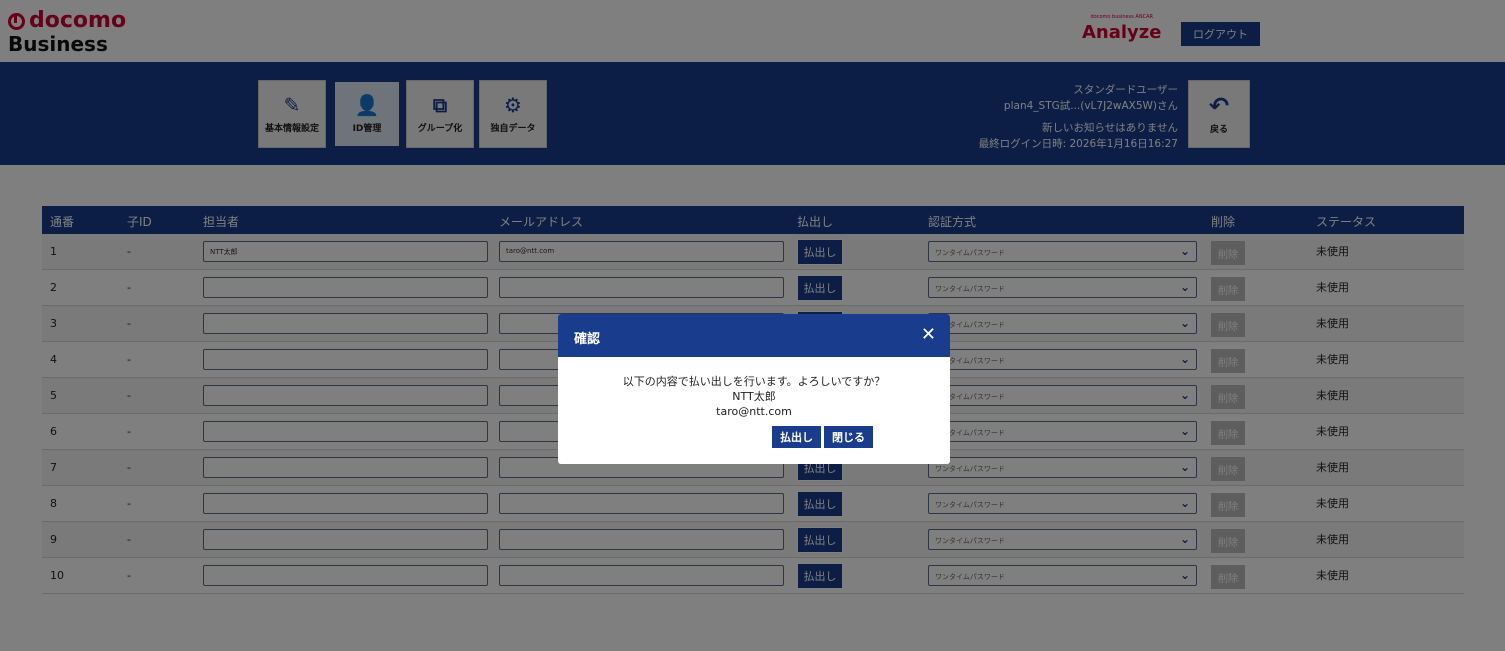 The height and width of the screenshot is (651, 1505). I want to click on dialog-close-button: 閉じる, so click(848, 437).